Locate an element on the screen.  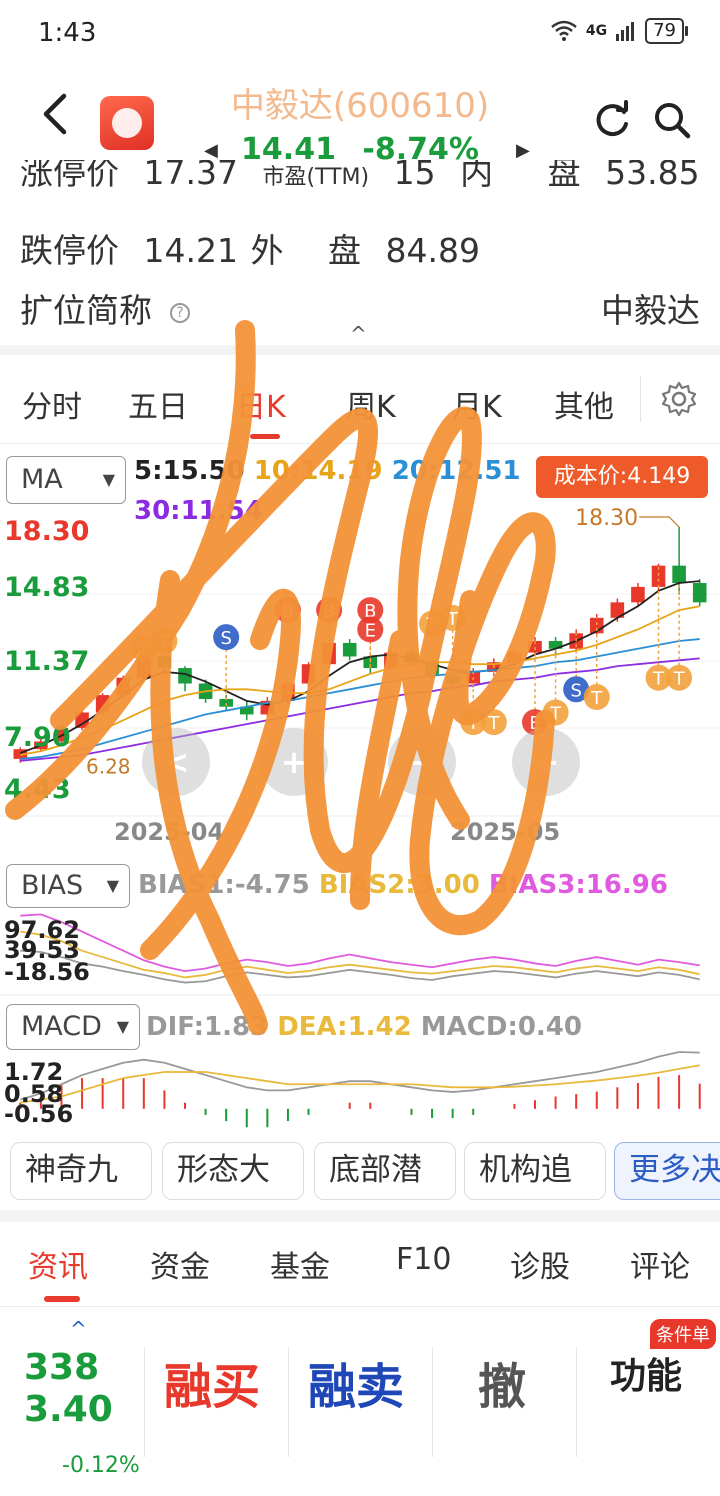
pe-value: 15 is located at coordinates (414, 175).